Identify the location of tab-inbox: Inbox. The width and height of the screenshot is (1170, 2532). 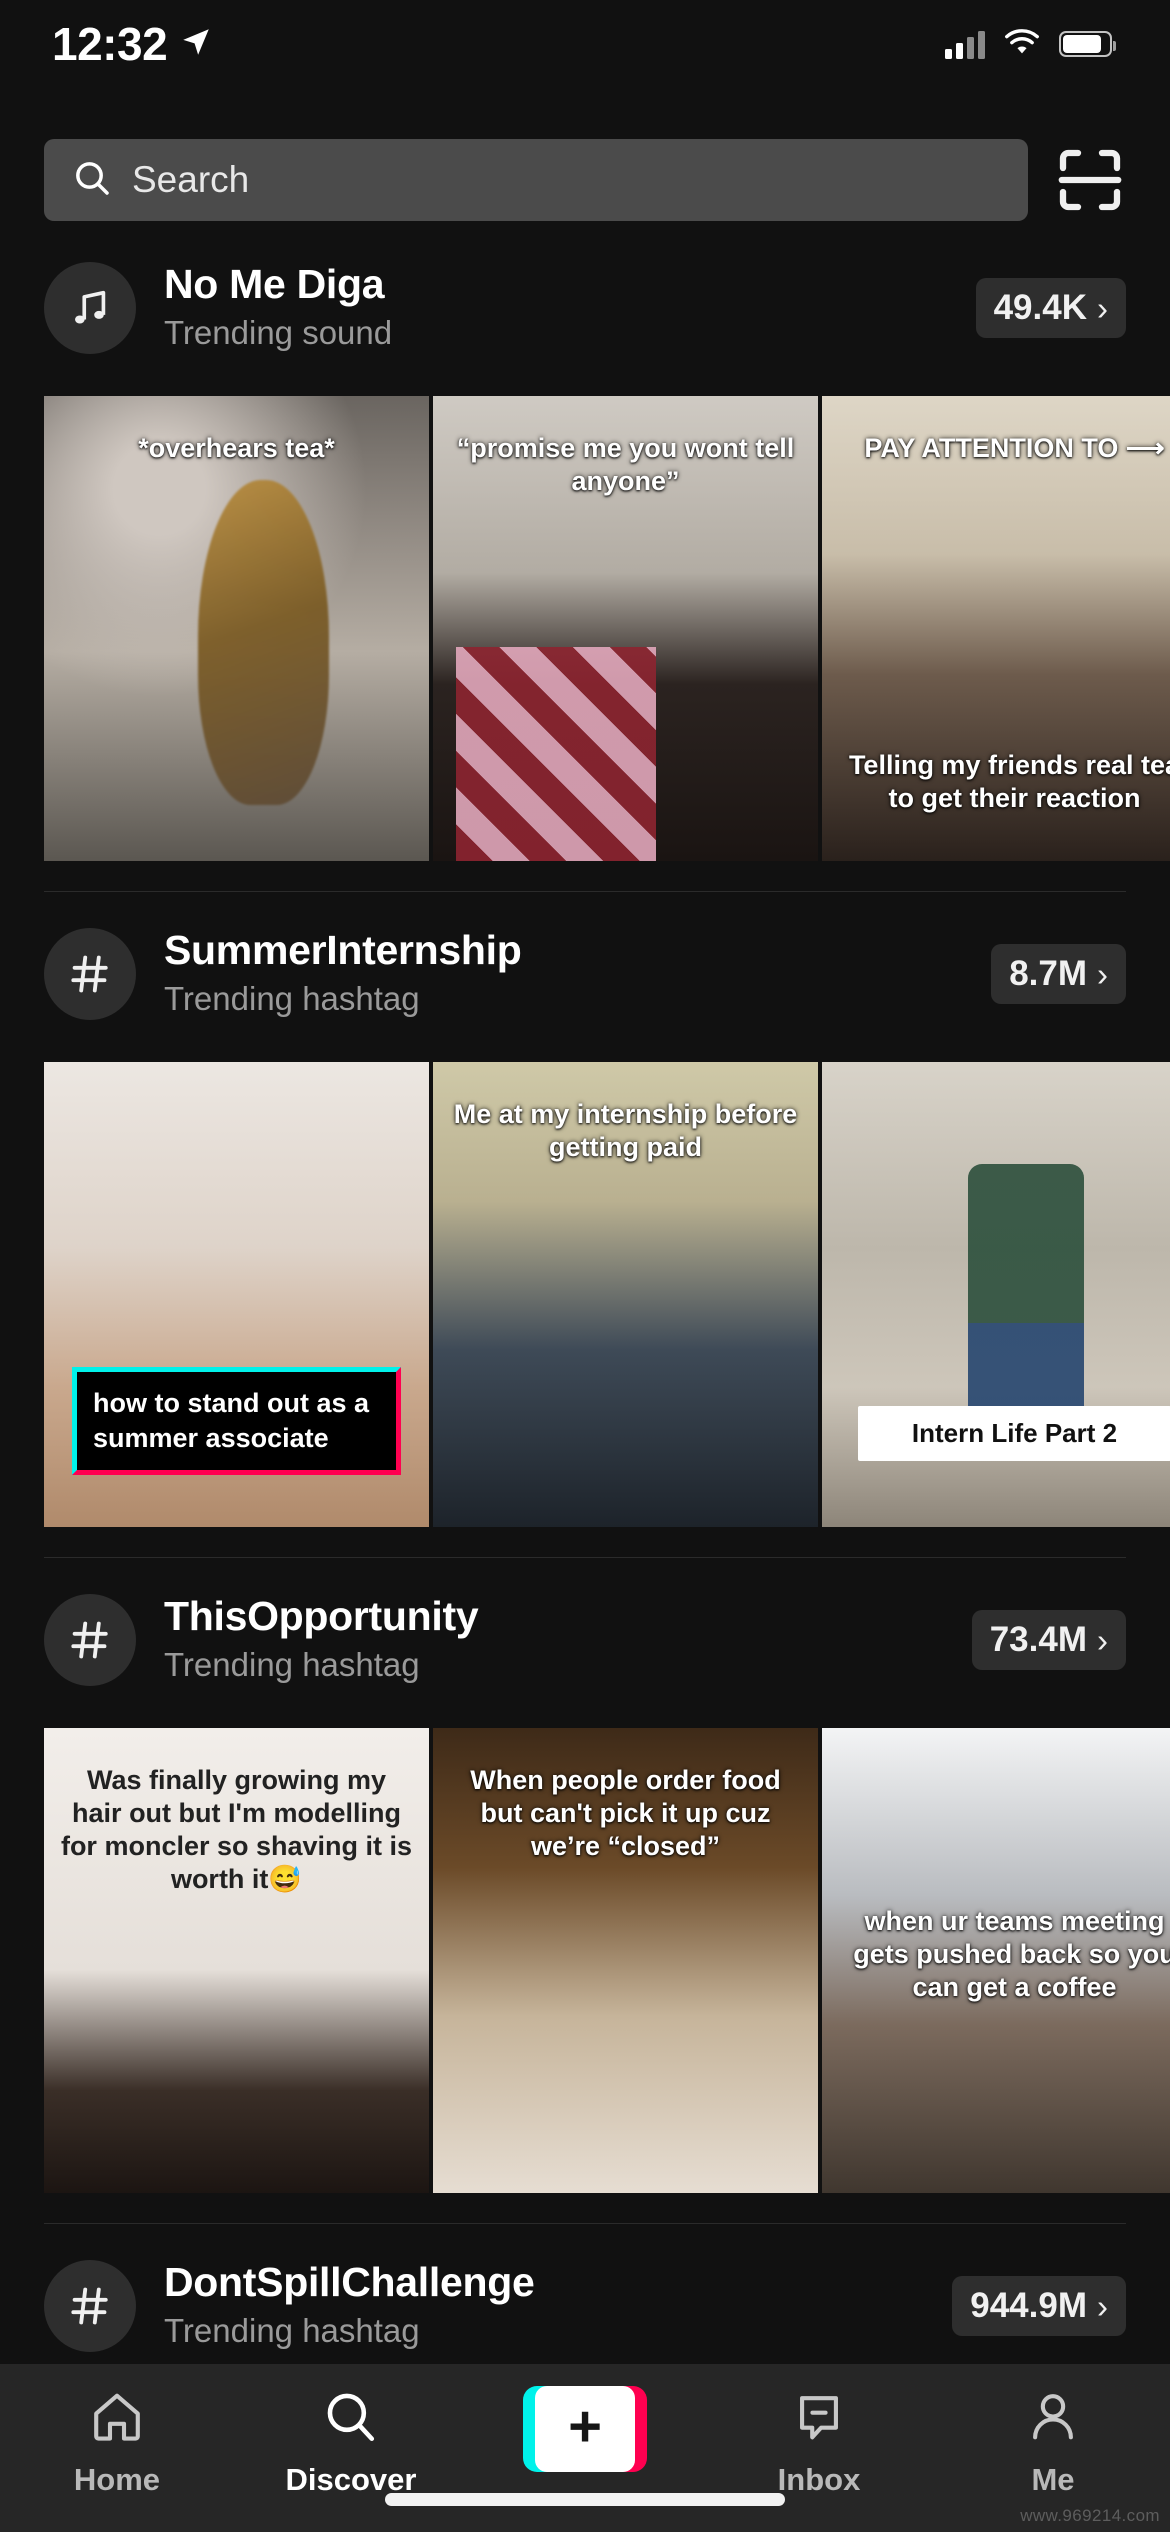
(819, 2442).